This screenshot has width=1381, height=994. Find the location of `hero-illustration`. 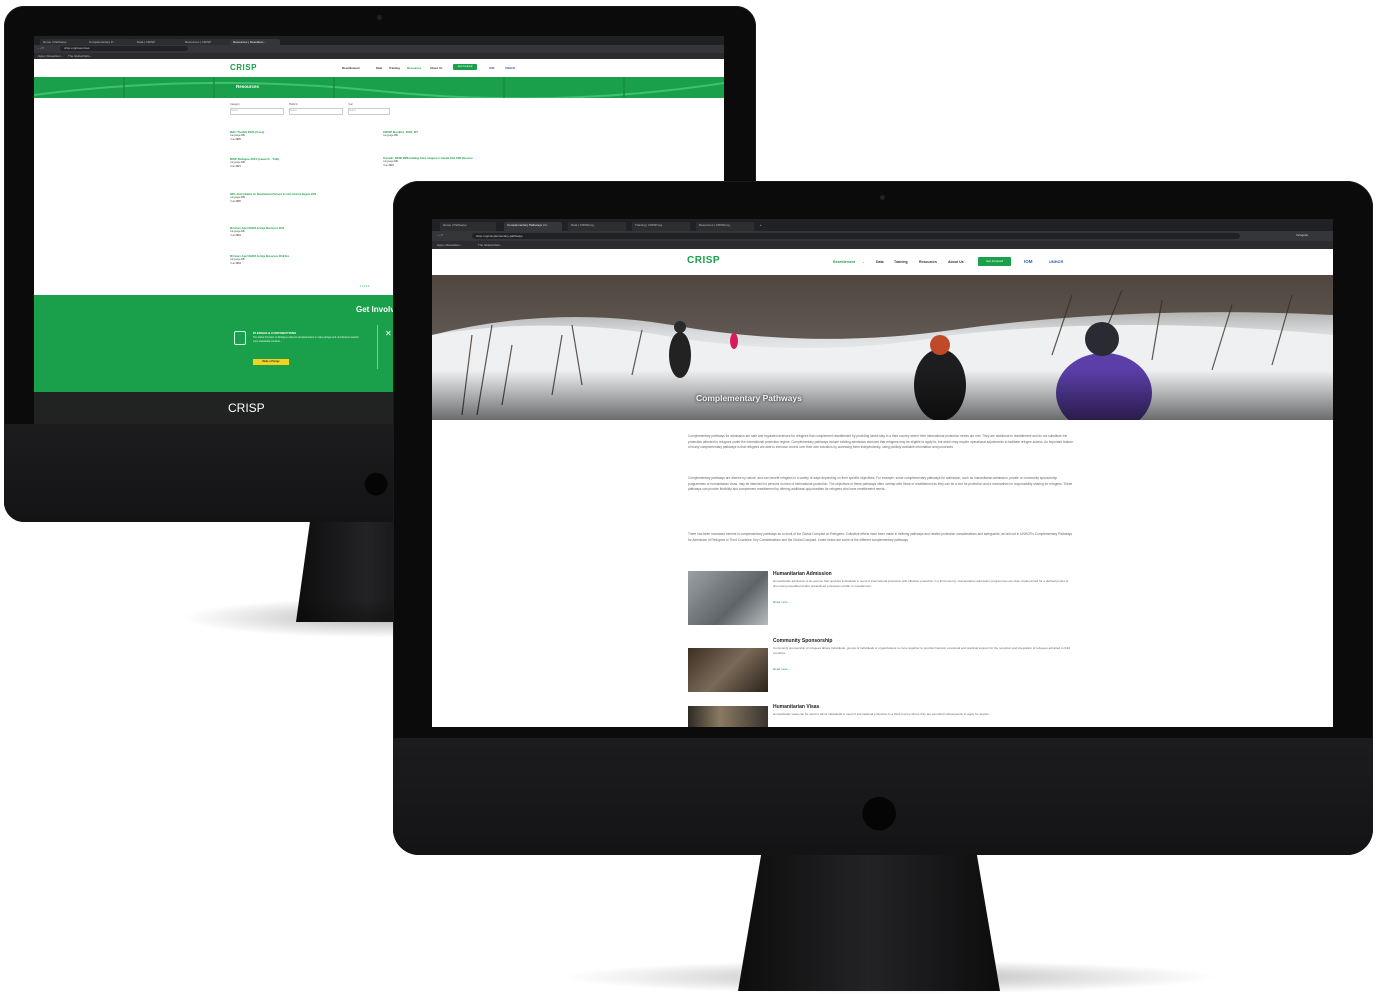

hero-illustration is located at coordinates (882, 347).